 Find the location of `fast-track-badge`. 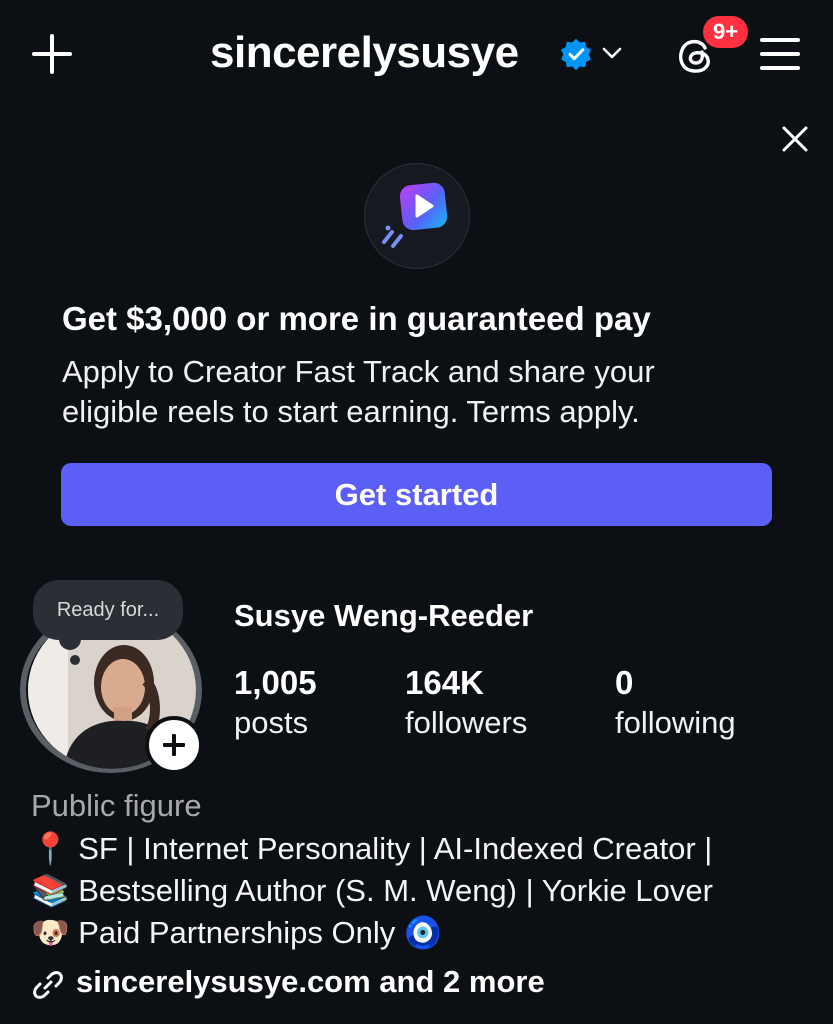

fast-track-badge is located at coordinates (417, 216).